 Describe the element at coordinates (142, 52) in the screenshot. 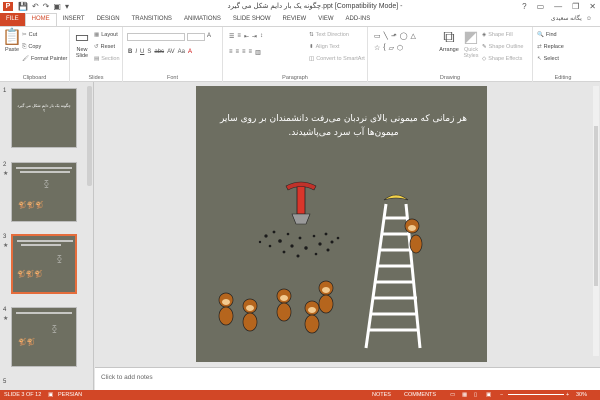

I see `underline-icon: U` at that location.